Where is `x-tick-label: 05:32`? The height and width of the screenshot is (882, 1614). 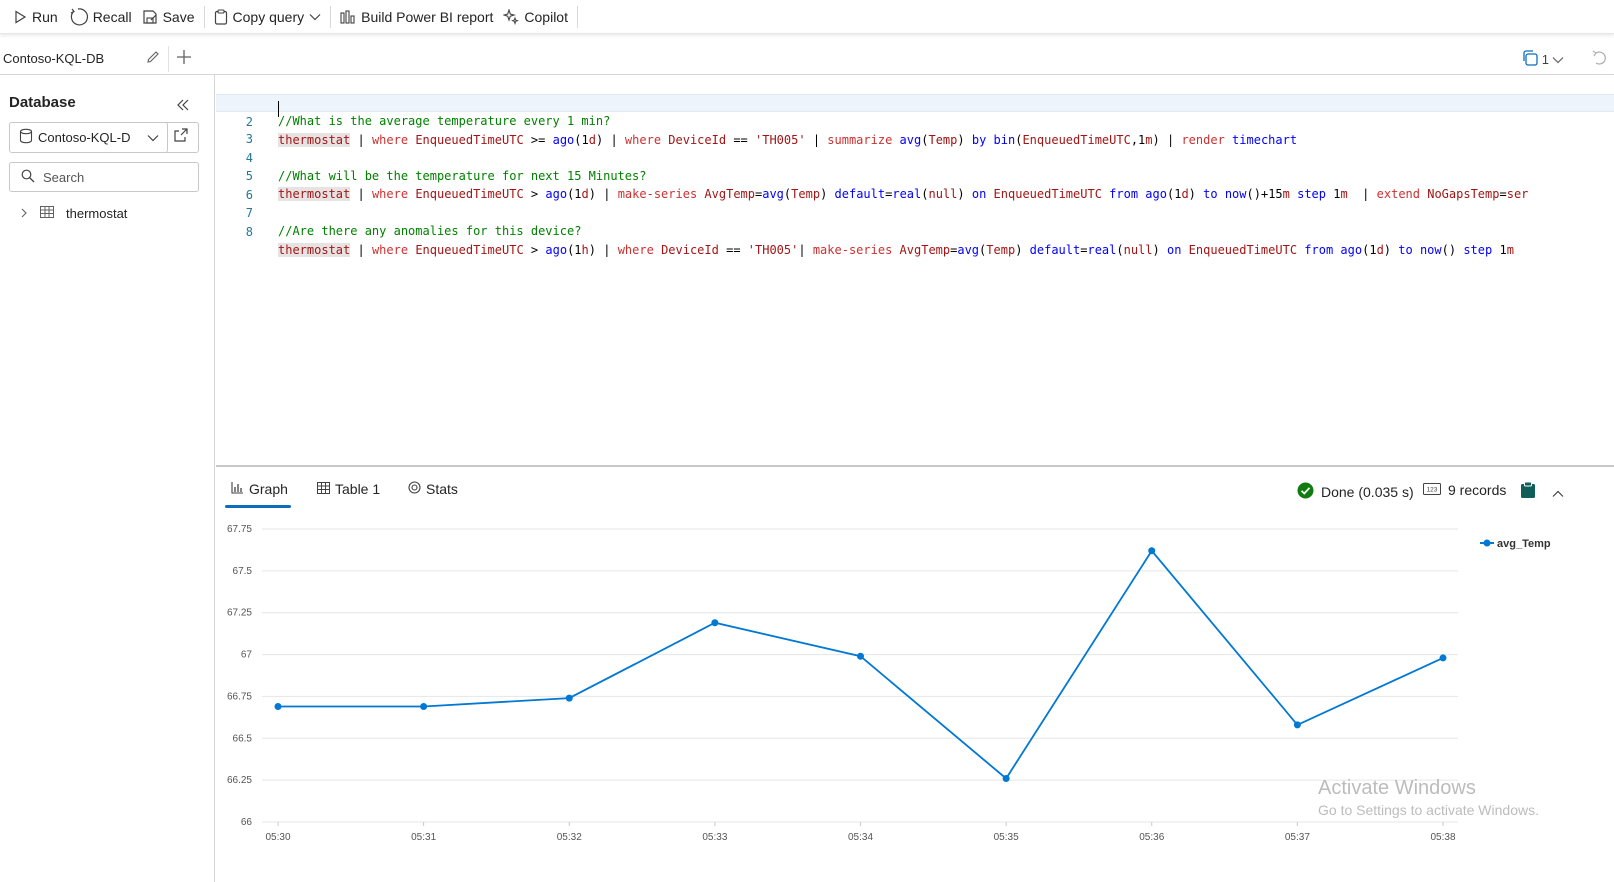 x-tick-label: 05:32 is located at coordinates (569, 837).